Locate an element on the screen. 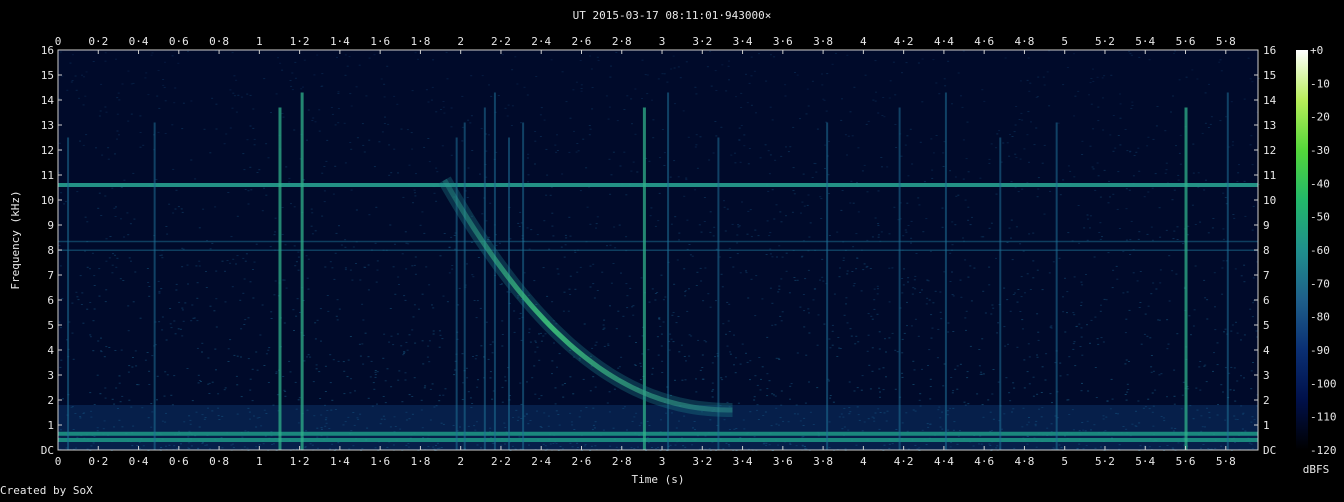  y-tick-label: 6 is located at coordinates (50, 300).